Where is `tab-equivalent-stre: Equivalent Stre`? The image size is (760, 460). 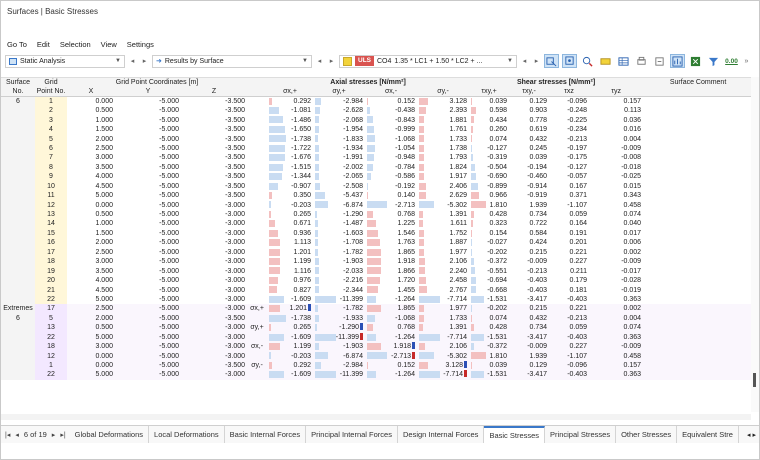 tab-equivalent-stre: Equivalent Stre is located at coordinates (708, 434).